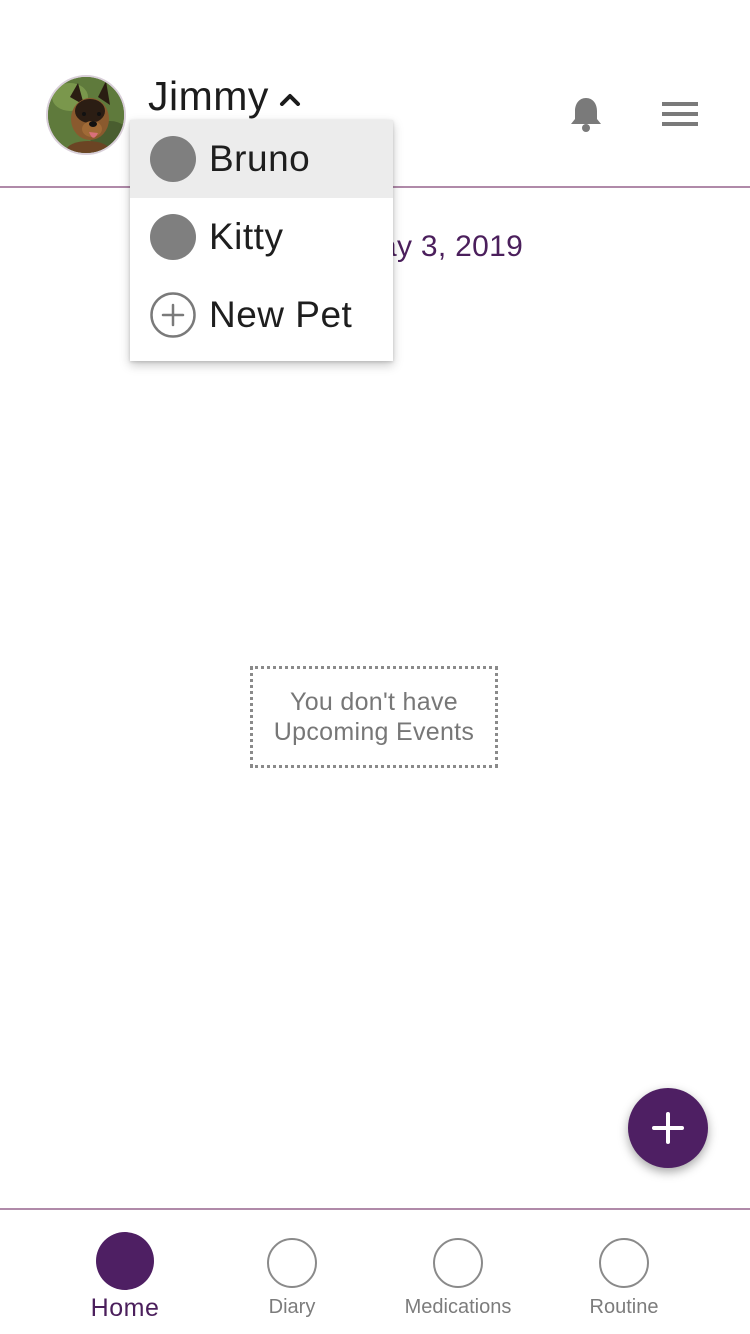  Describe the element at coordinates (125, 1308) in the screenshot. I see `nav-home-label: Home` at that location.